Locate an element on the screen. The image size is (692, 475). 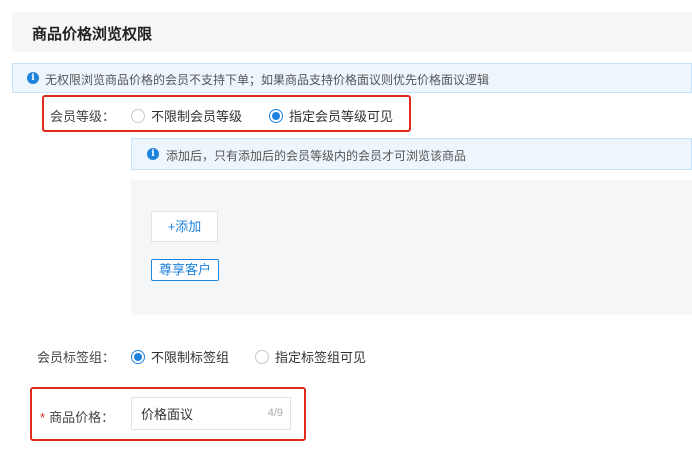
member-tag-group-label: 会员标签组： is located at coordinates (76, 357).